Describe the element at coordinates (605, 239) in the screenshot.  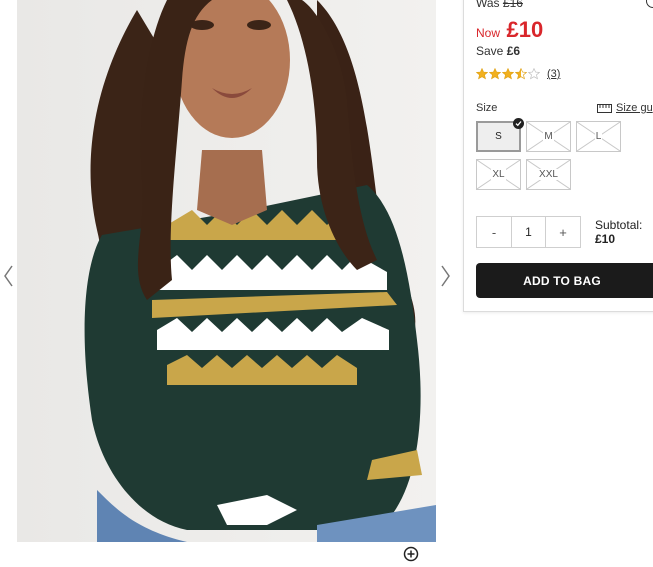
I see `subtotal-value: £10` at that location.